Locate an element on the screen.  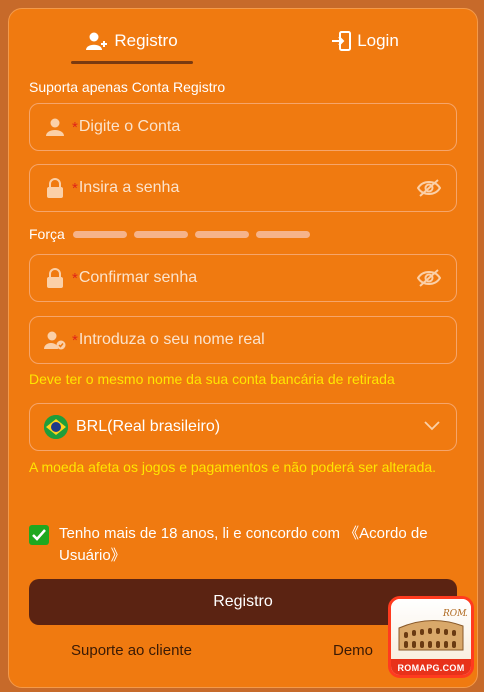
terms-checkbox is located at coordinates (39, 535).